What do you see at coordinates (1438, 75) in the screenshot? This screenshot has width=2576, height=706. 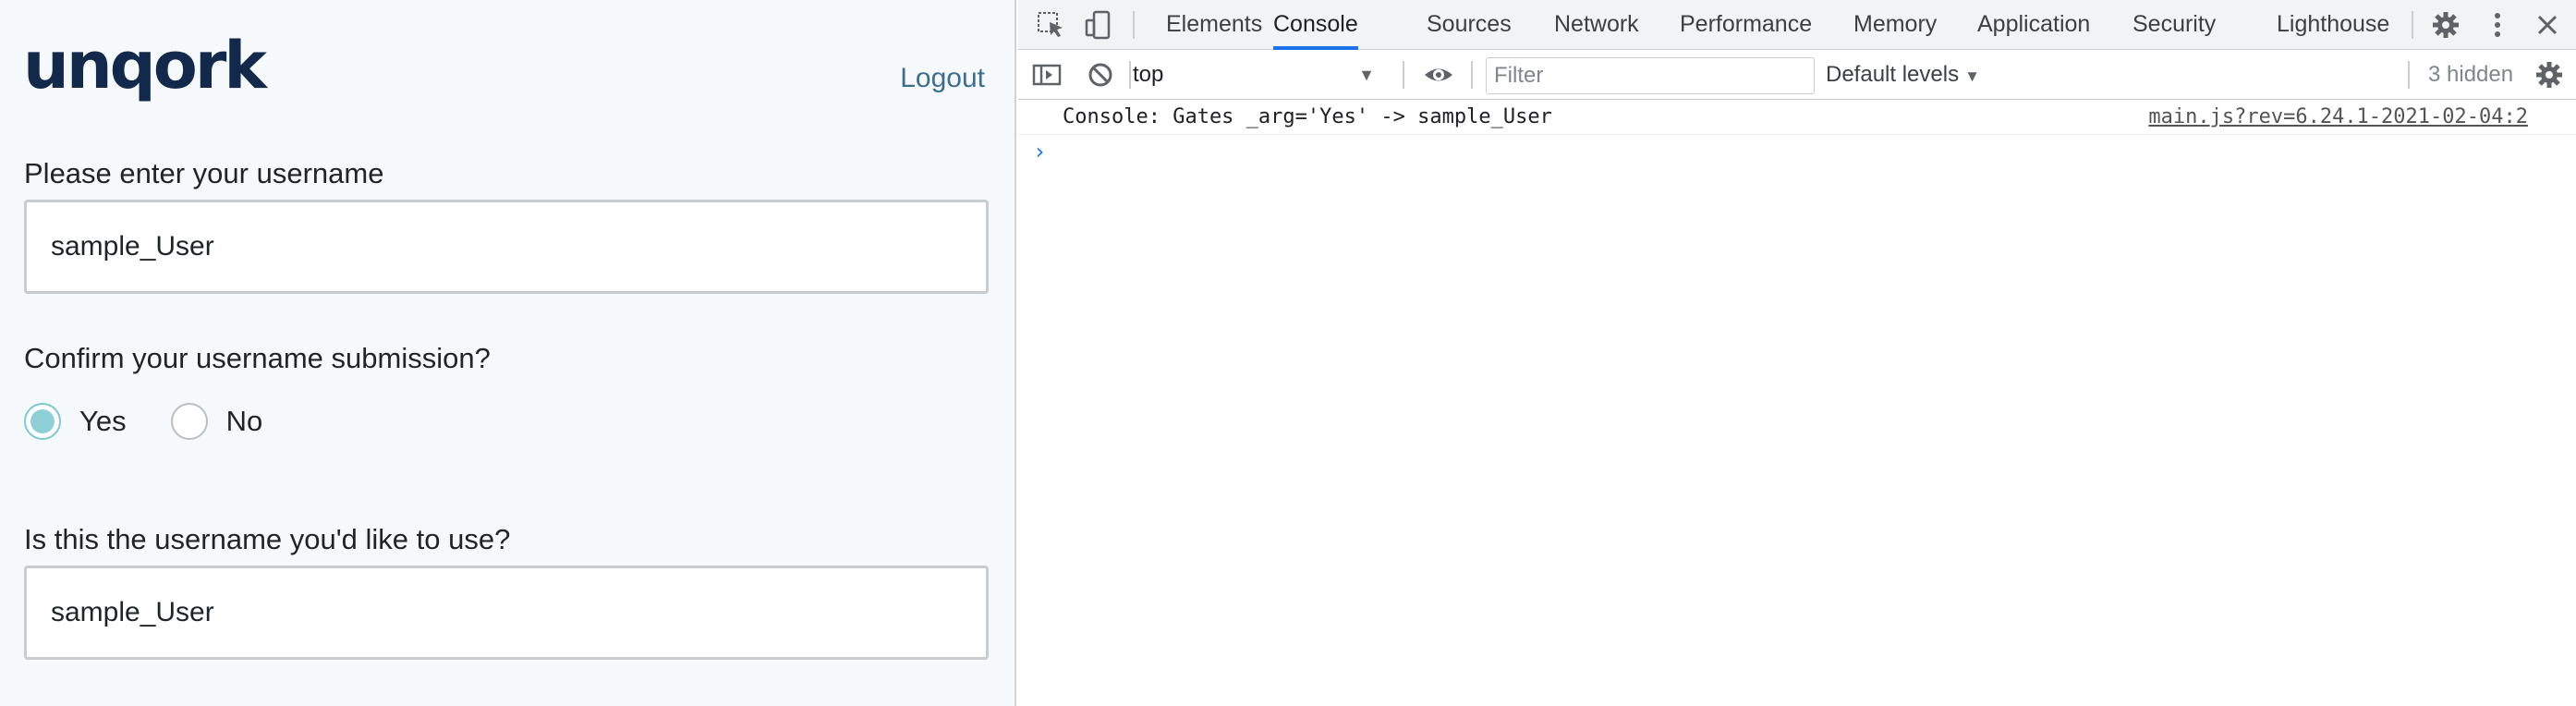 I see `eye-icon` at bounding box center [1438, 75].